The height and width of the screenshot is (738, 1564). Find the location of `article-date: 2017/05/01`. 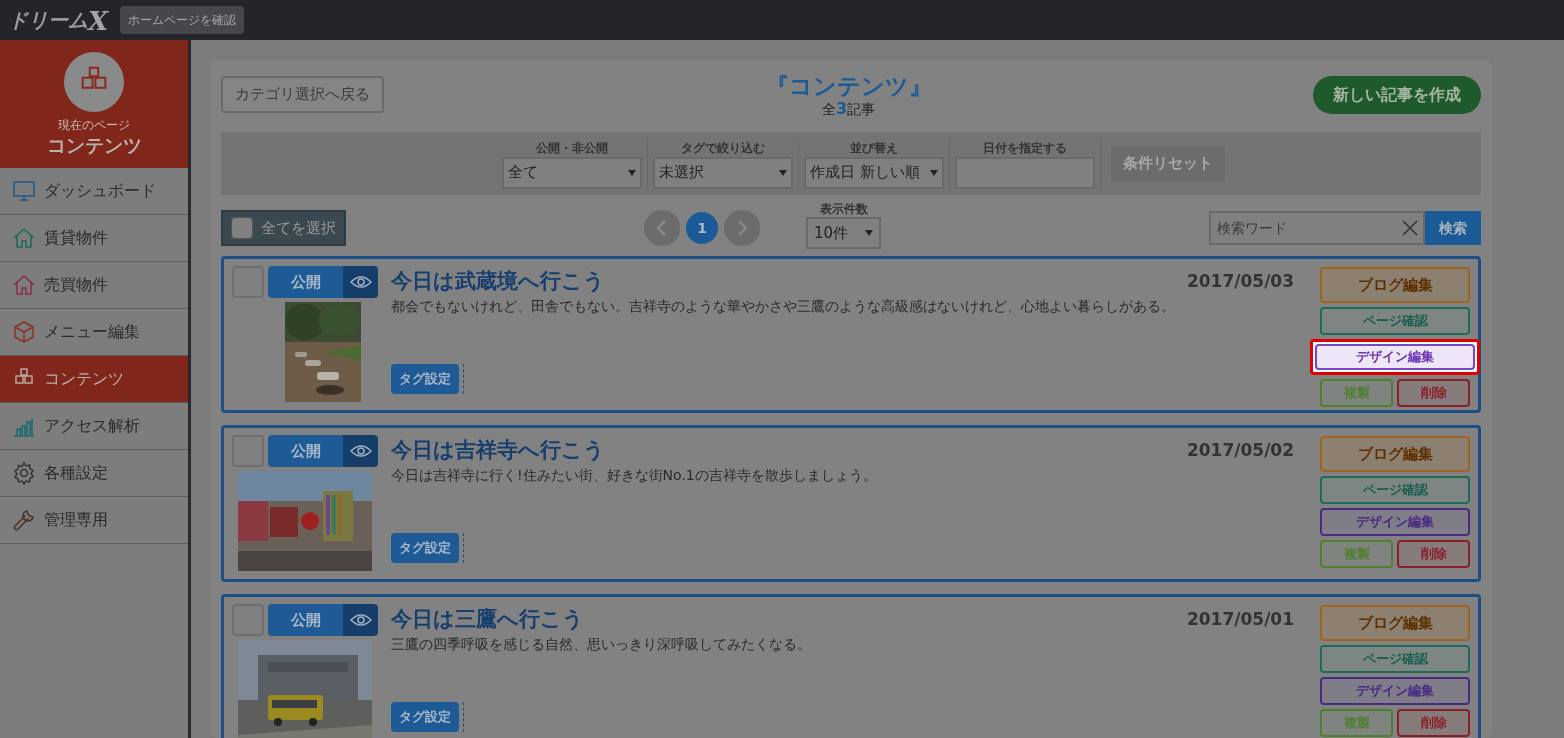

article-date: 2017/05/01 is located at coordinates (1240, 619).